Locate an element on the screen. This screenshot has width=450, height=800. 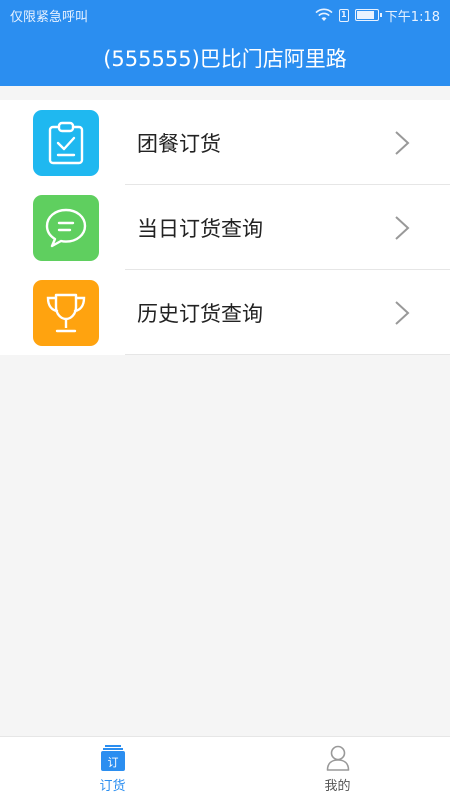
user-icon is located at coordinates (337, 758).